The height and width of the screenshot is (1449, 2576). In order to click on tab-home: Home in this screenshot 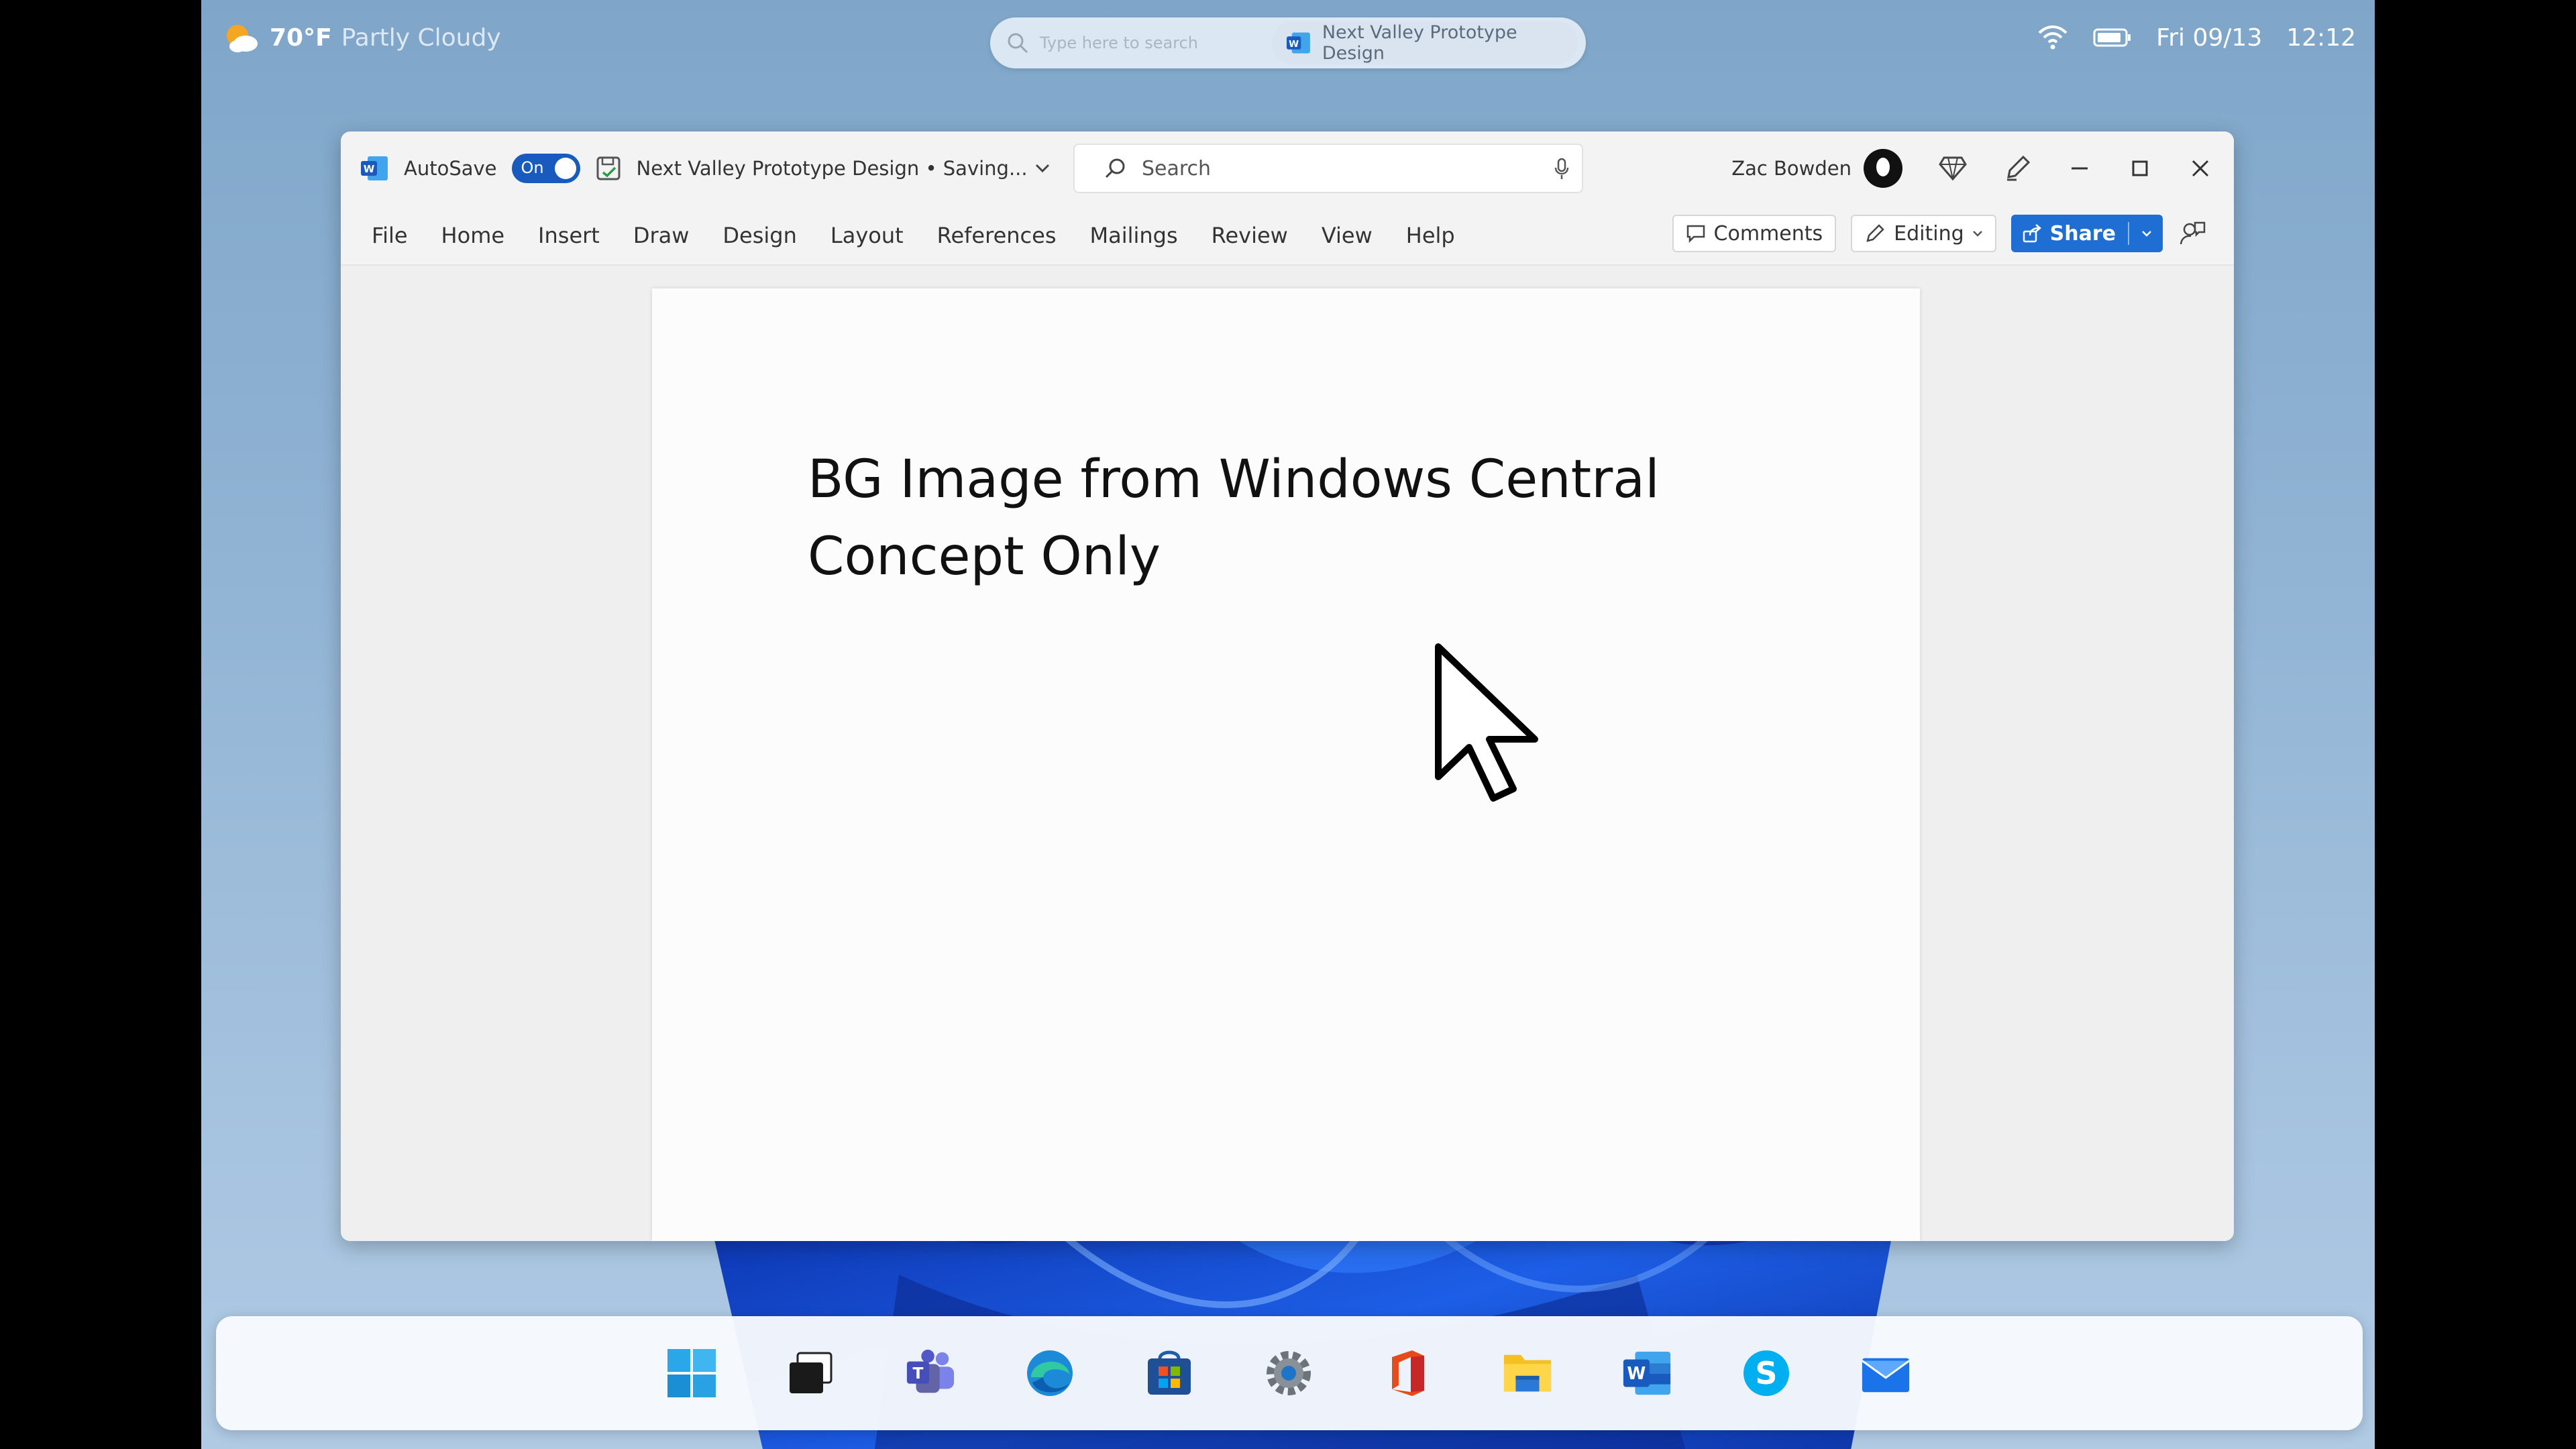, I will do `click(473, 235)`.